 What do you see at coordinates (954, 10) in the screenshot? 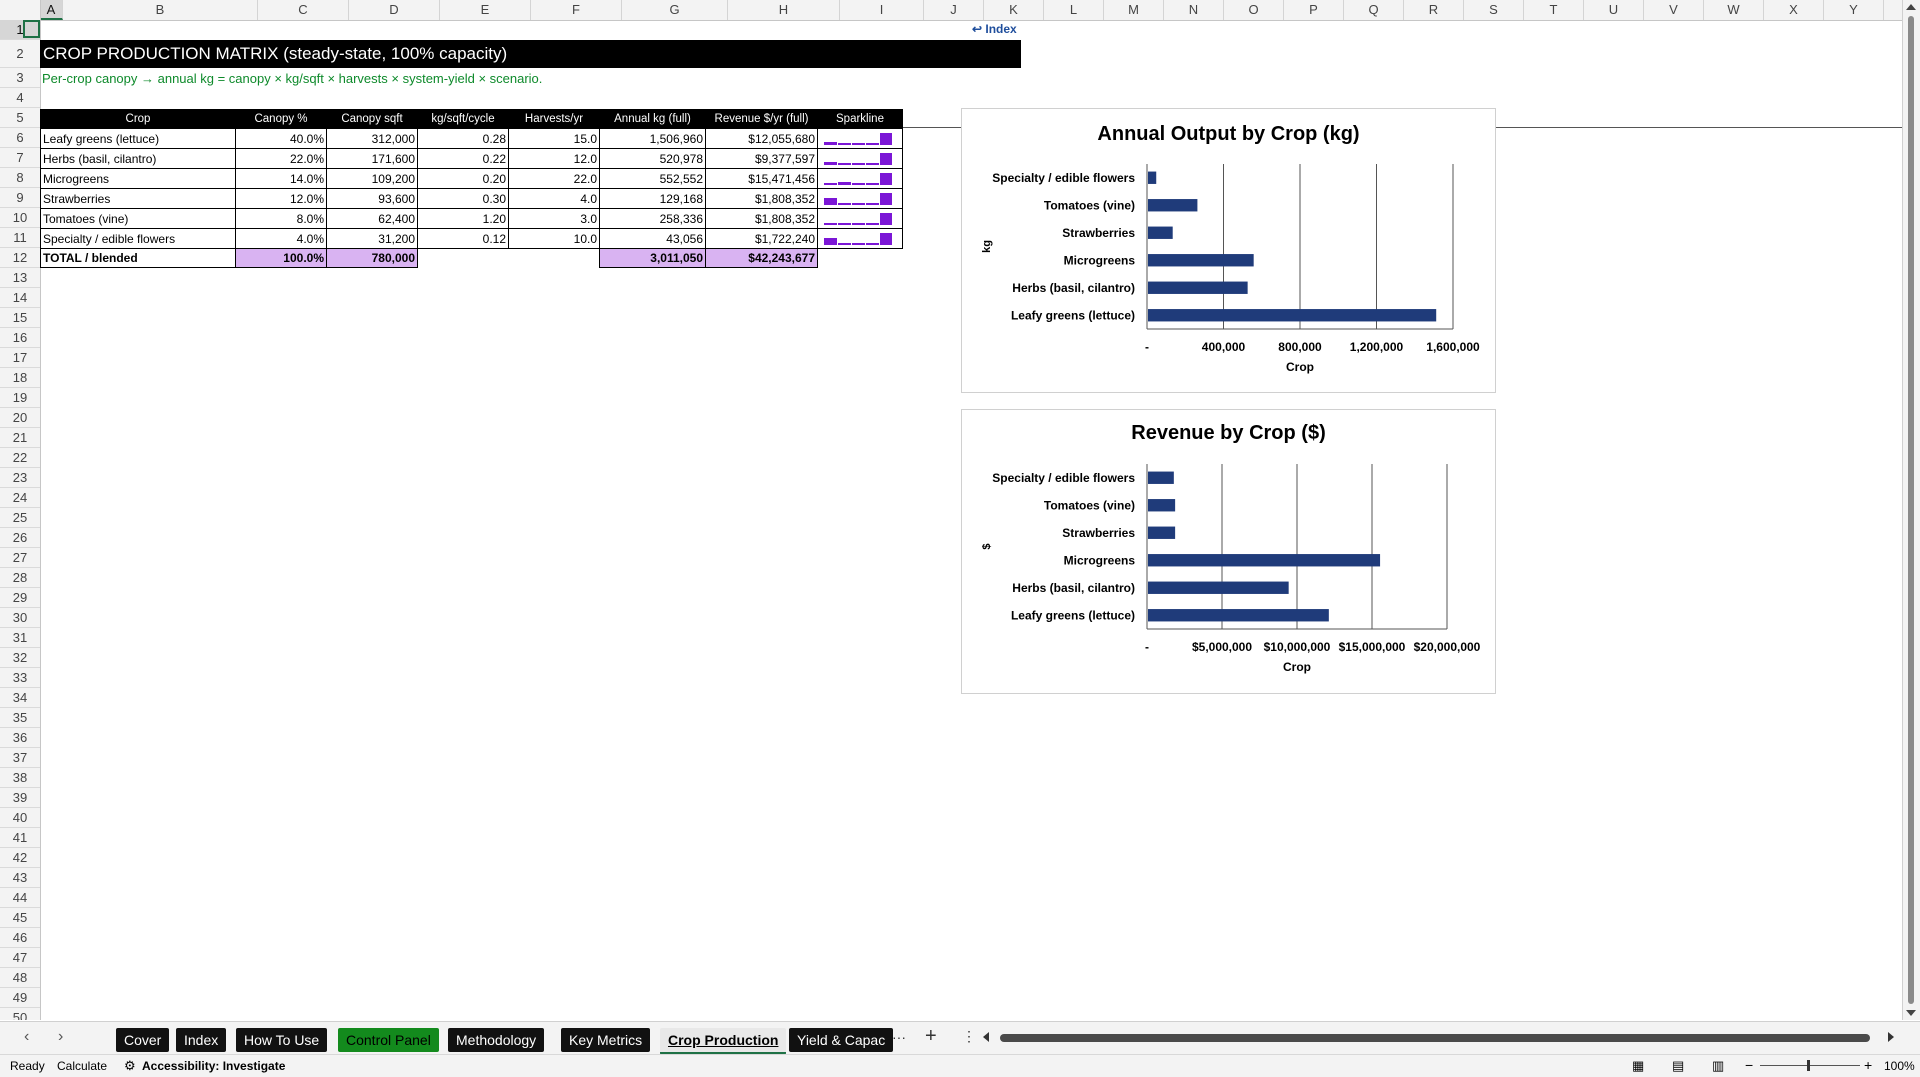
I see `column-header-j: J` at bounding box center [954, 10].